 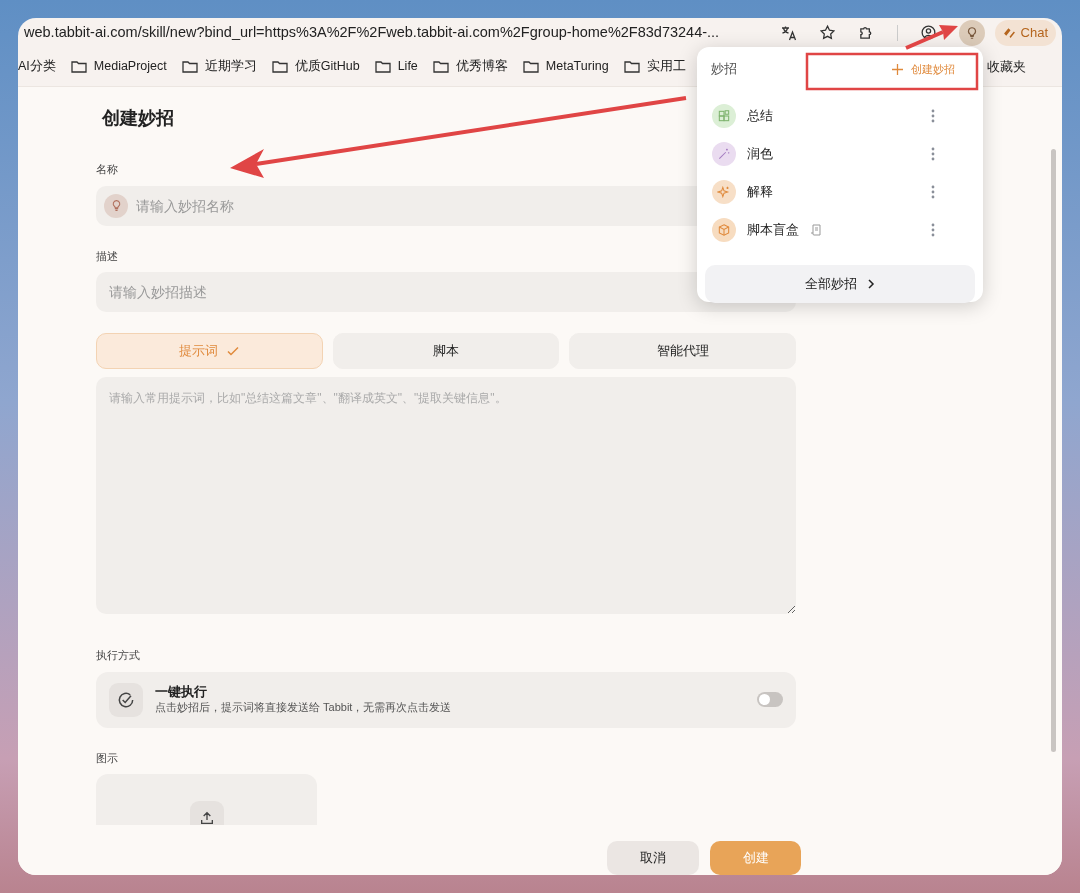 I want to click on popup-title: 妙招, so click(x=723, y=69).